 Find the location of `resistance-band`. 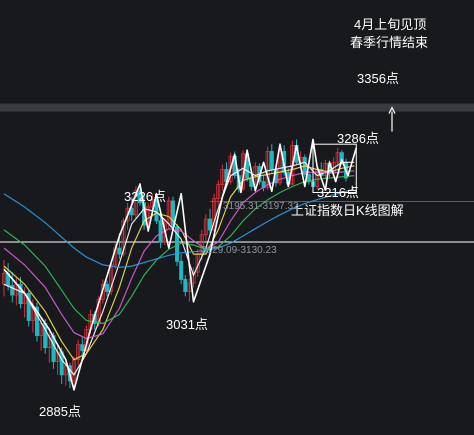

resistance-band is located at coordinates (237, 107).